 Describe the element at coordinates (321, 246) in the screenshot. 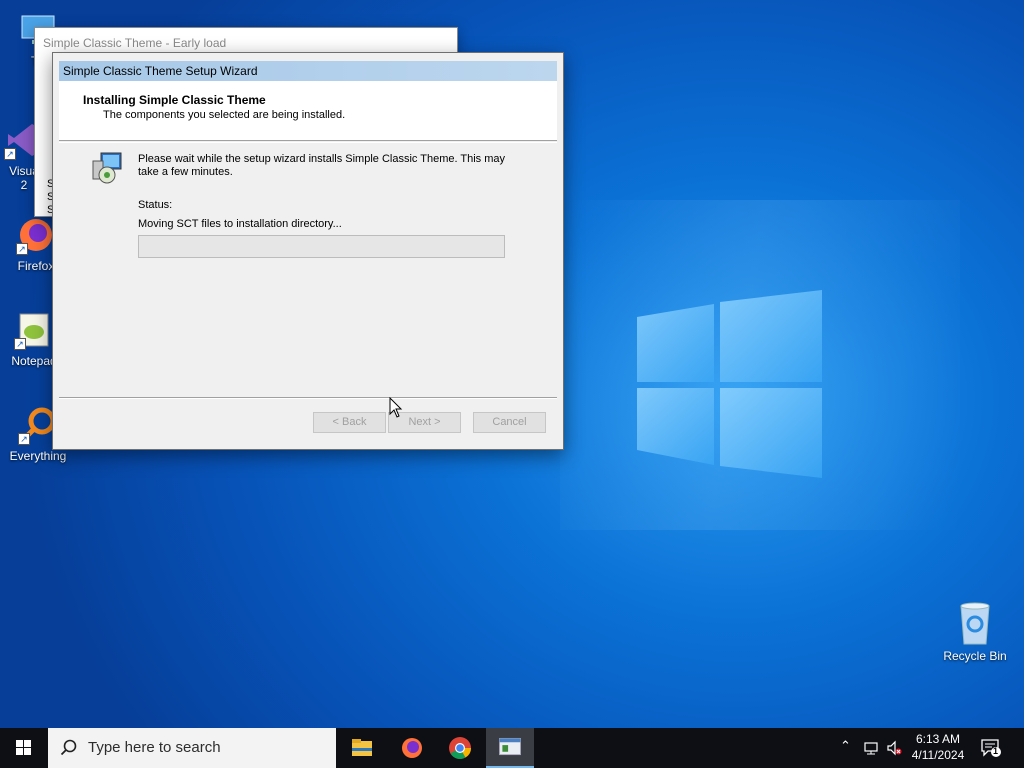

I see `install-progress-bar` at that location.